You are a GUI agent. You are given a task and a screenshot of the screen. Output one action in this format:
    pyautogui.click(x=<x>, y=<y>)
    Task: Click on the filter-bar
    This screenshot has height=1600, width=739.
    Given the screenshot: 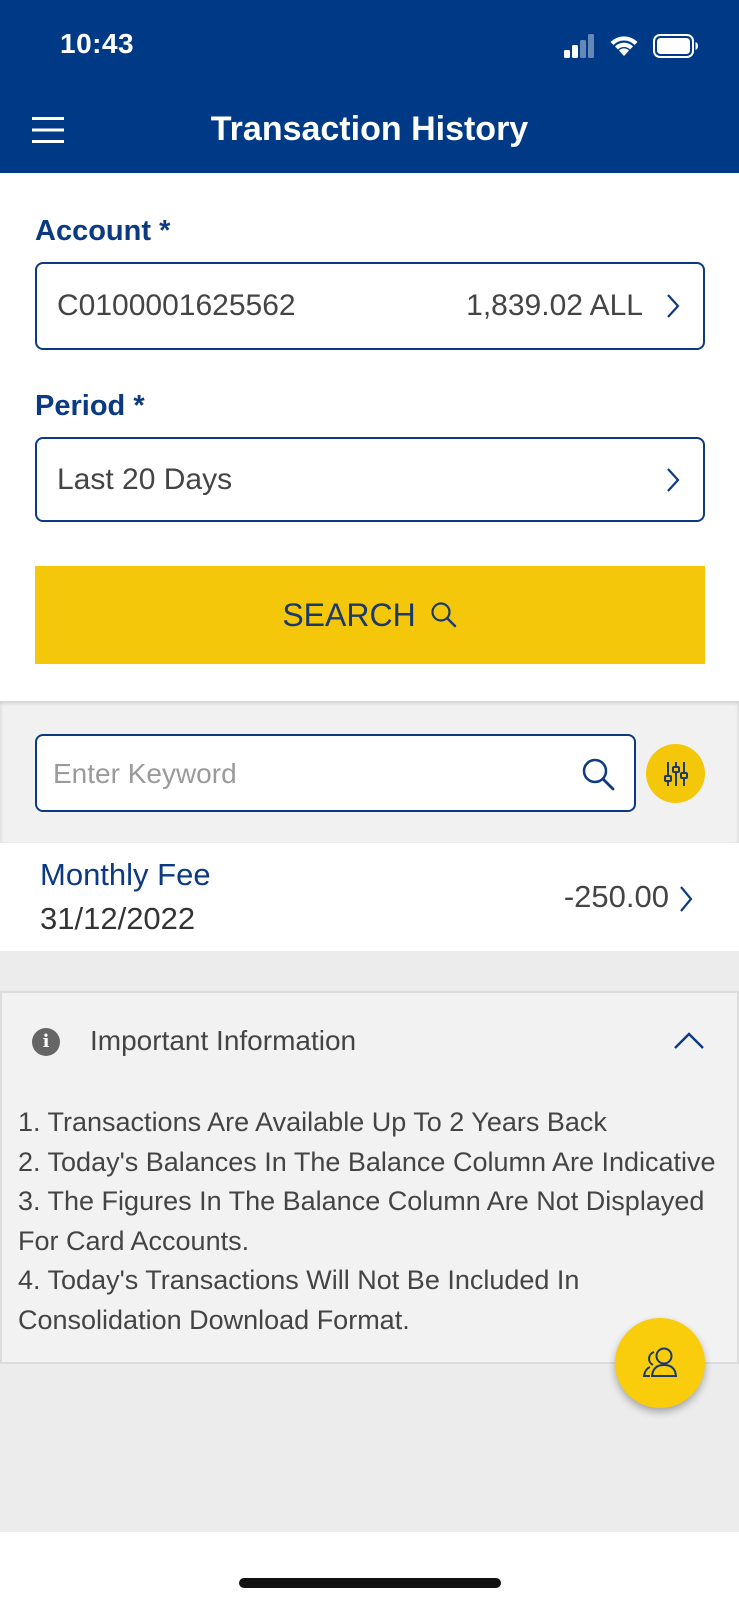 What is the action you would take?
    pyautogui.click(x=369, y=772)
    